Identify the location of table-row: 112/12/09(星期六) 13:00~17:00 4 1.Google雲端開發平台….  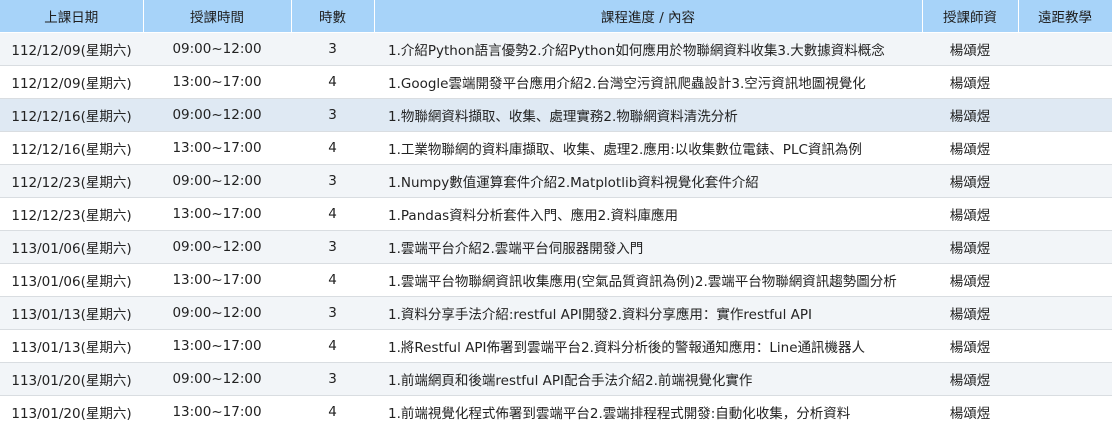
(556, 82).